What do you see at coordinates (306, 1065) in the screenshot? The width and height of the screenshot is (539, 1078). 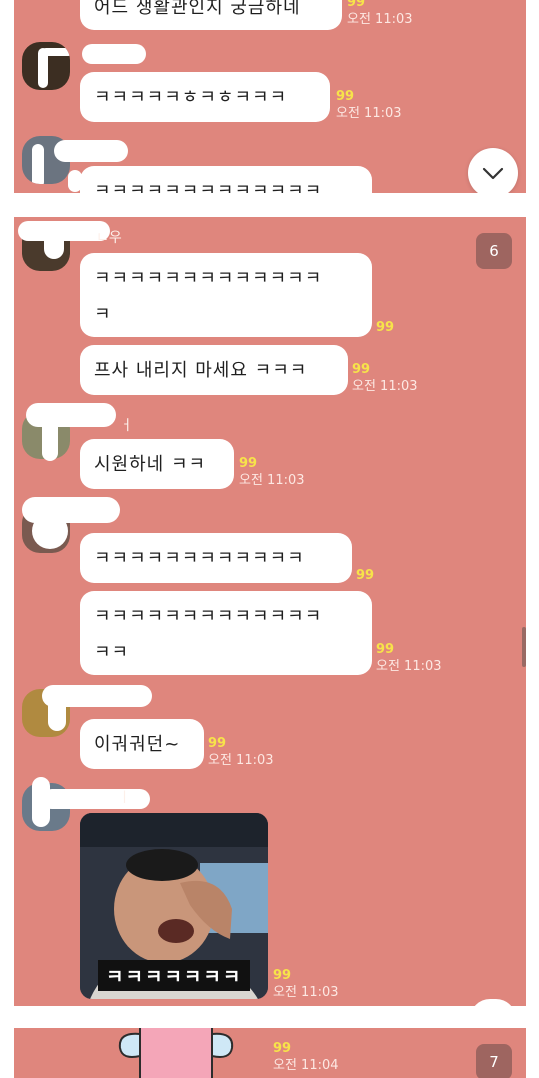 I see `timestamp: 오전 11:04` at bounding box center [306, 1065].